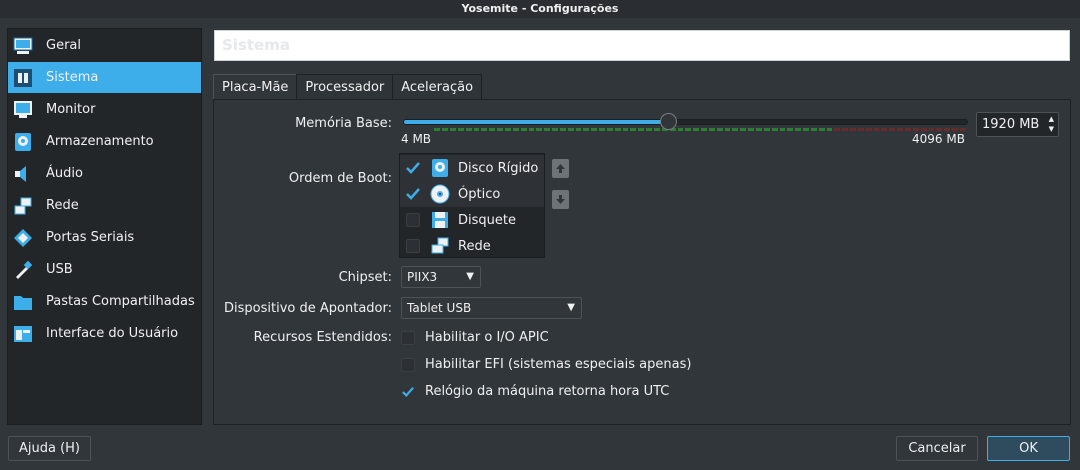 The image size is (1080, 470). Describe the element at coordinates (104, 205) in the screenshot. I see `sidebar-item-rede: Rede` at that location.